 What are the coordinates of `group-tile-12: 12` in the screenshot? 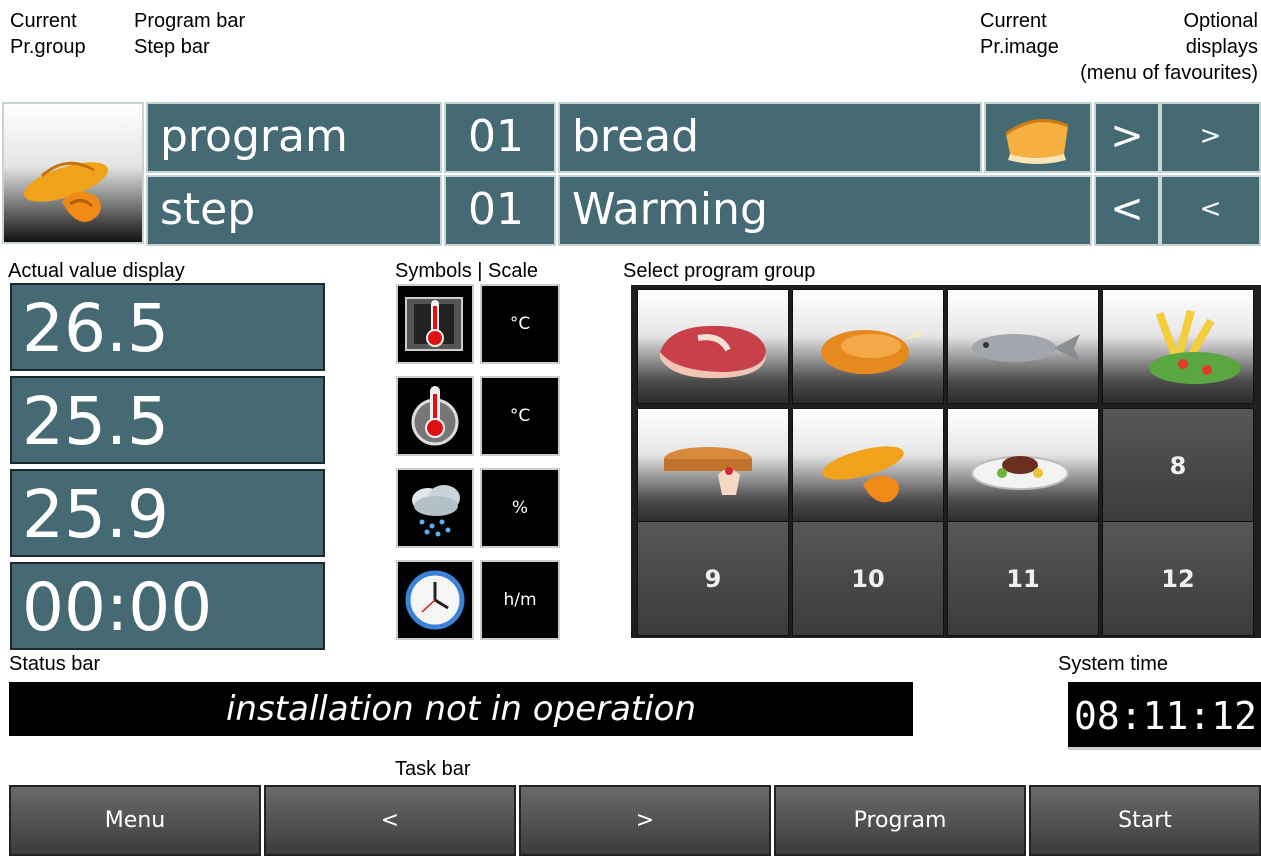 It's located at (1178, 578).